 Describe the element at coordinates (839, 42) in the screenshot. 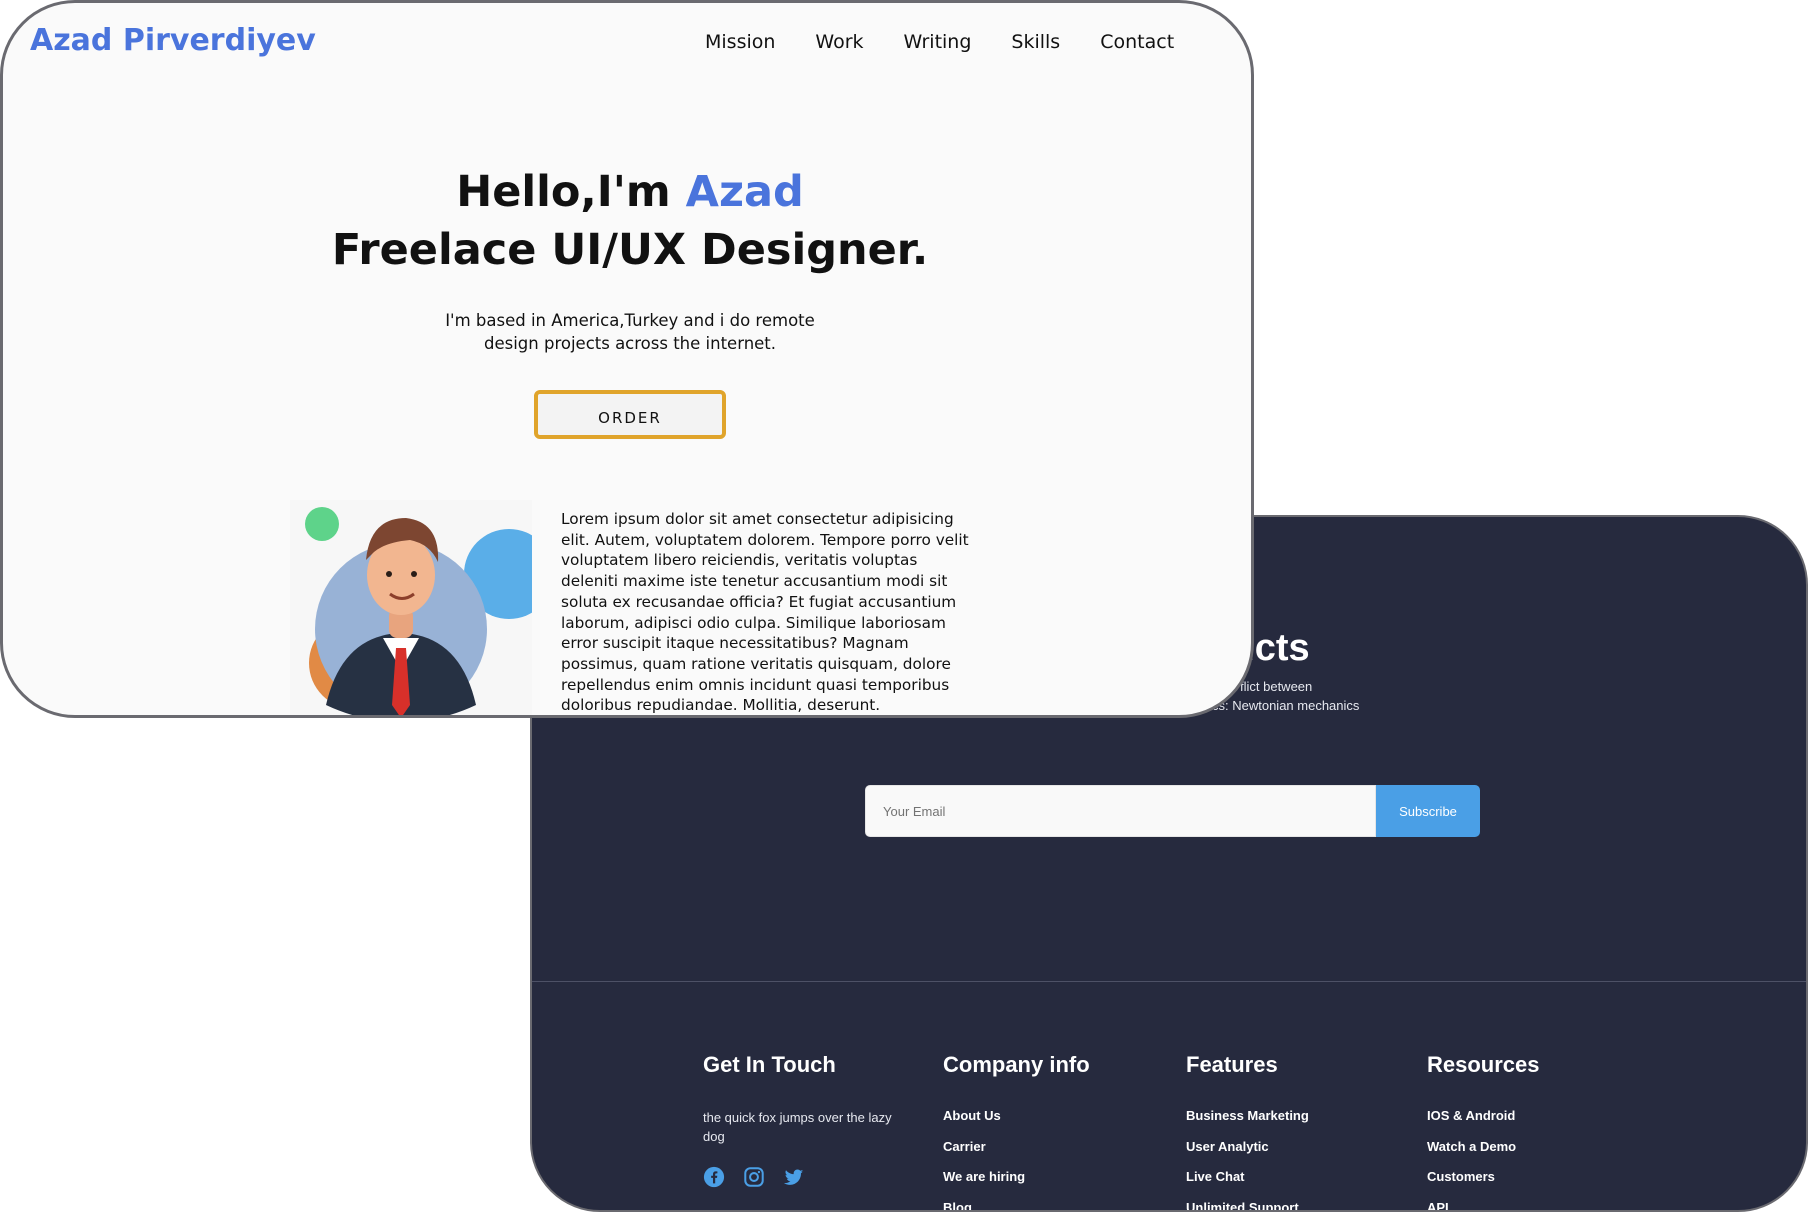

I see `nav-work: Work` at that location.